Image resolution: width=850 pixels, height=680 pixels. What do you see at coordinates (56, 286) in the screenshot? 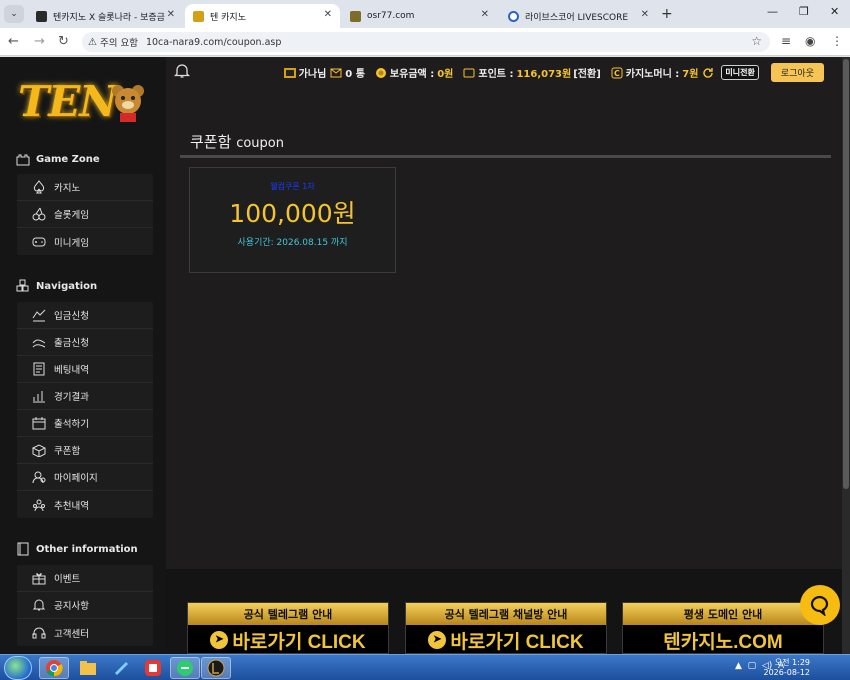
I see `section-navigation: Navigation` at bounding box center [56, 286].